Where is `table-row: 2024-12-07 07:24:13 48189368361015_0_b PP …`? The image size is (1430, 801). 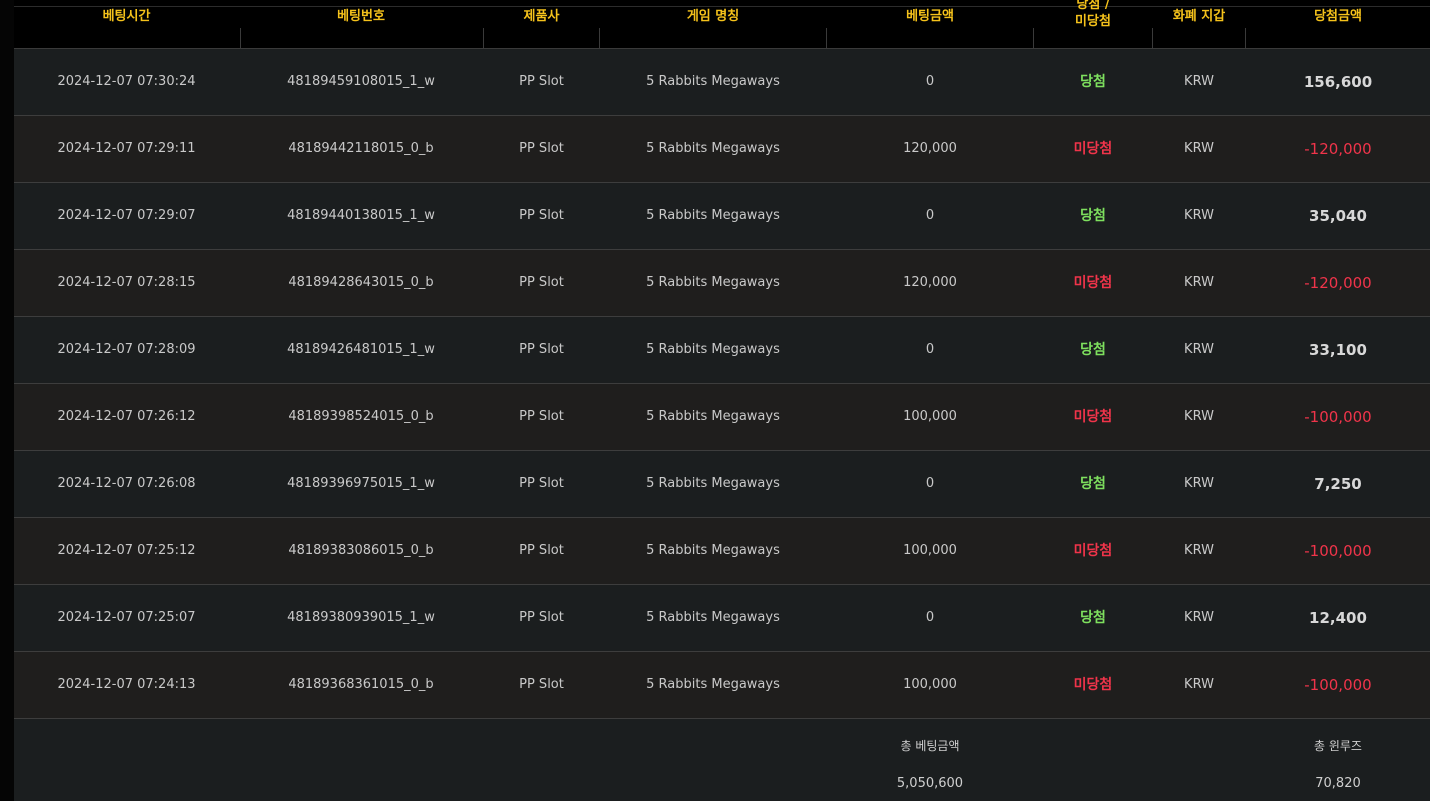 table-row: 2024-12-07 07:24:13 48189368361015_0_b PP … is located at coordinates (722, 685).